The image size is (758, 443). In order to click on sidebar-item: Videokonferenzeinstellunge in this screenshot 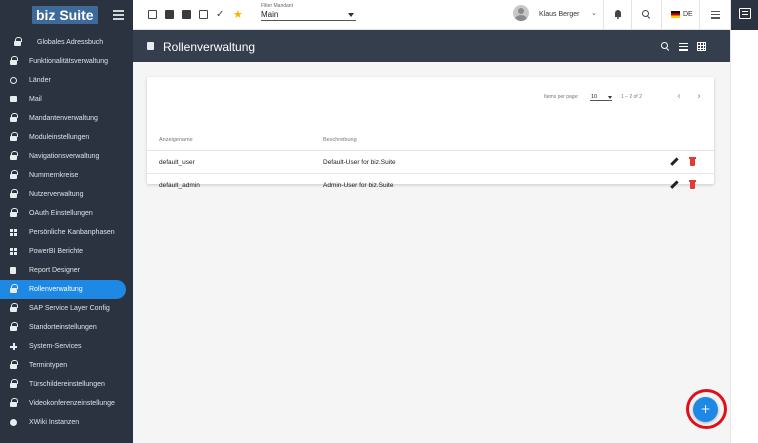, I will do `click(66, 403)`.